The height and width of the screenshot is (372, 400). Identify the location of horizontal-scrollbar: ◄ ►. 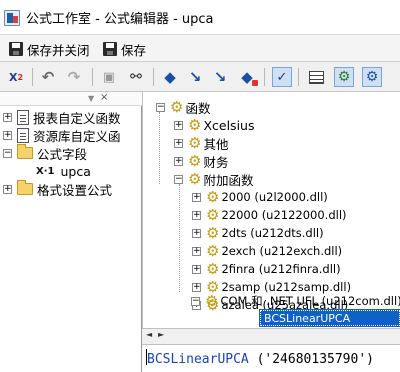
(271, 336).